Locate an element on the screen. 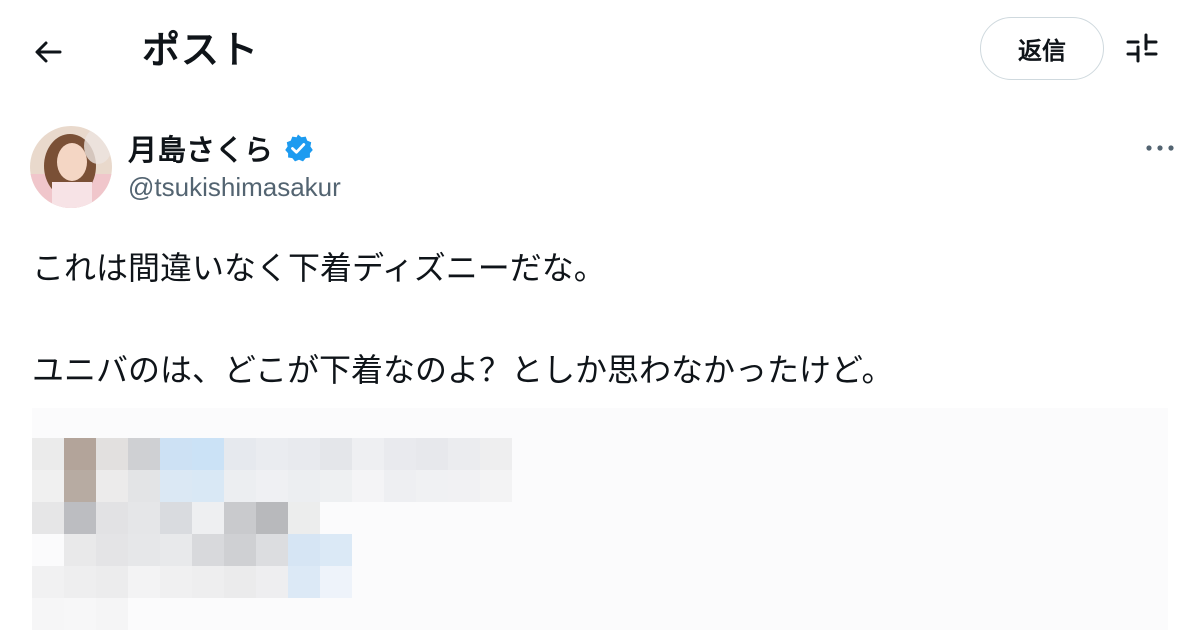 The image size is (1200, 630). display-name: 月島さくら is located at coordinates (200, 148).